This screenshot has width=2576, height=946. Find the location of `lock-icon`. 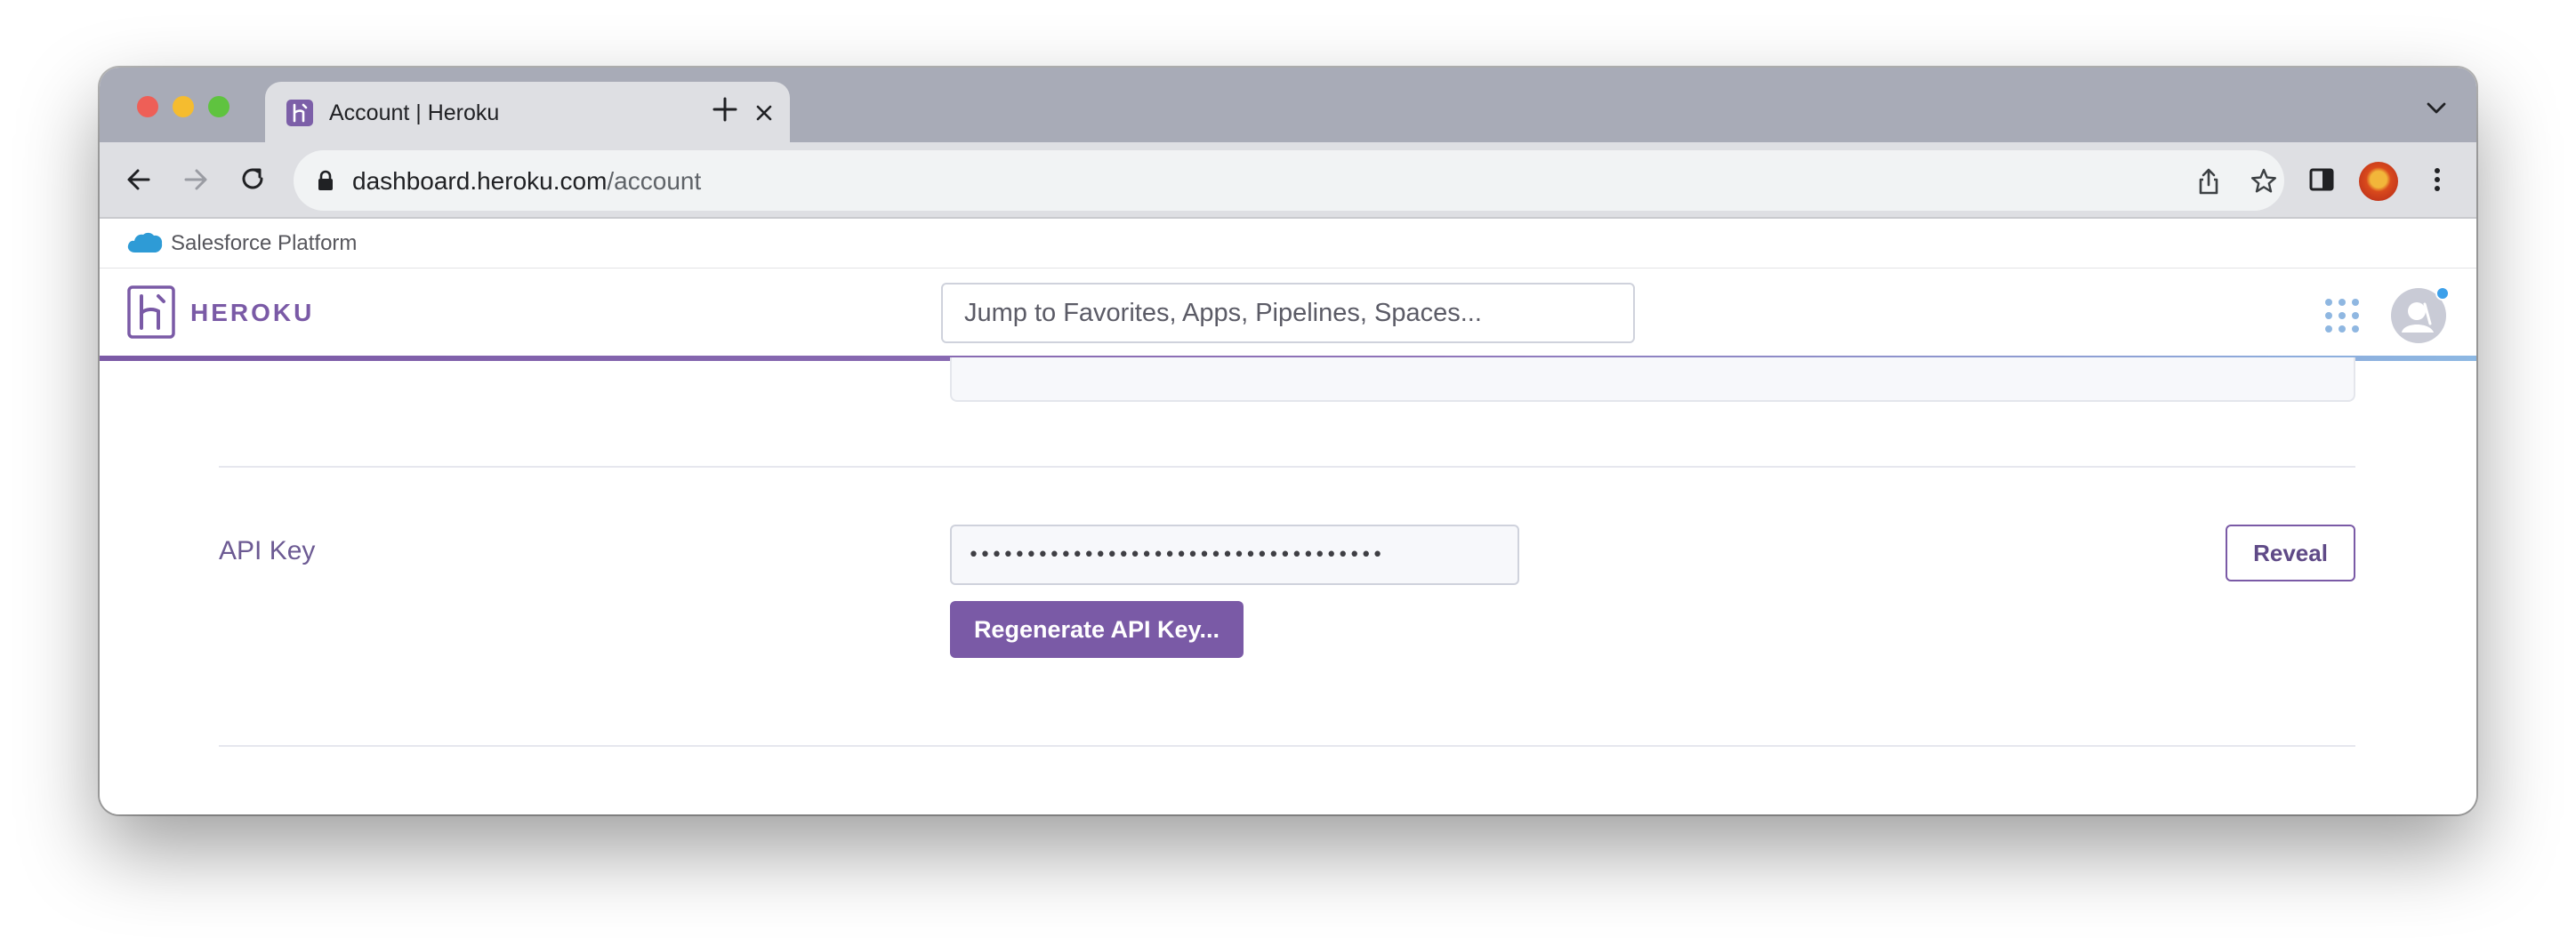

lock-icon is located at coordinates (325, 180).